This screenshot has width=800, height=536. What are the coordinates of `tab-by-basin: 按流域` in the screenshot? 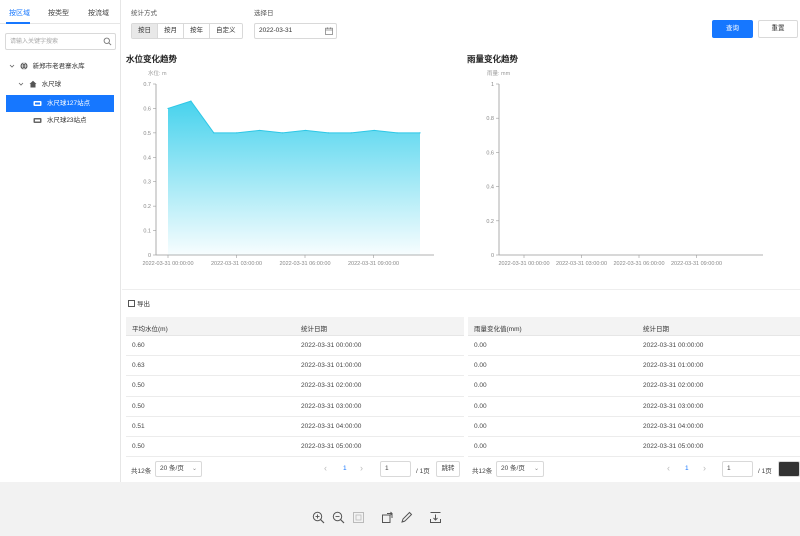 It's located at (98, 13).